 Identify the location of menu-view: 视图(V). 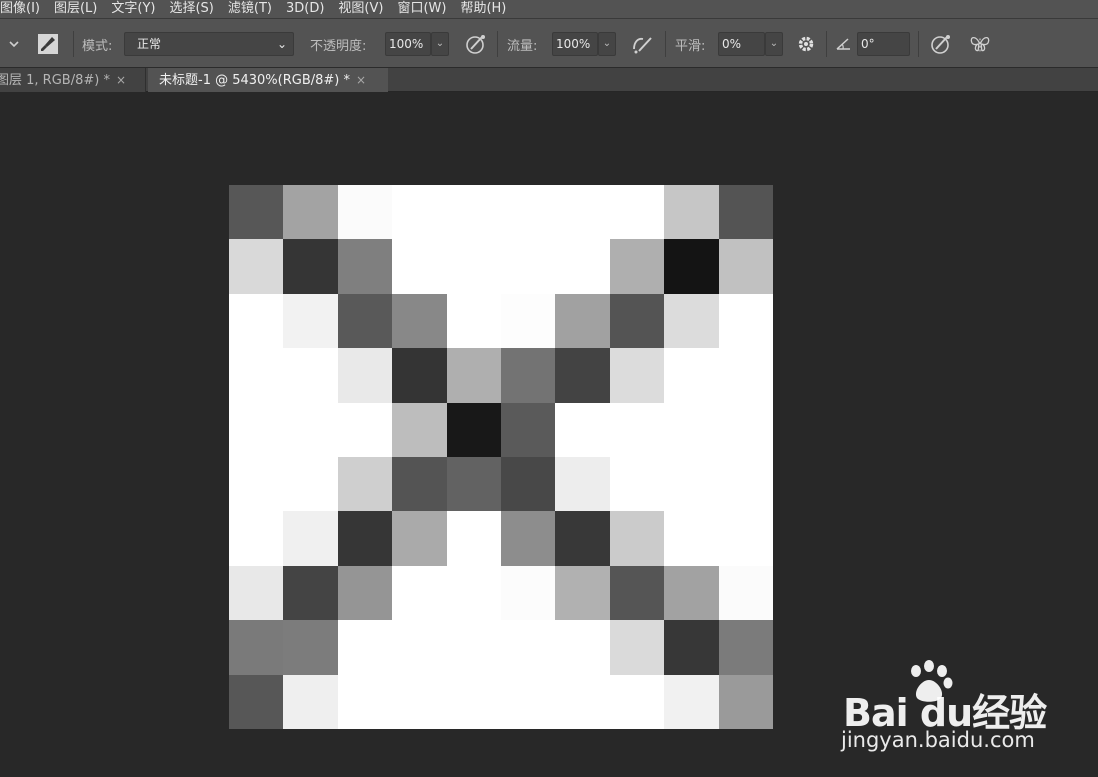
(360, 9).